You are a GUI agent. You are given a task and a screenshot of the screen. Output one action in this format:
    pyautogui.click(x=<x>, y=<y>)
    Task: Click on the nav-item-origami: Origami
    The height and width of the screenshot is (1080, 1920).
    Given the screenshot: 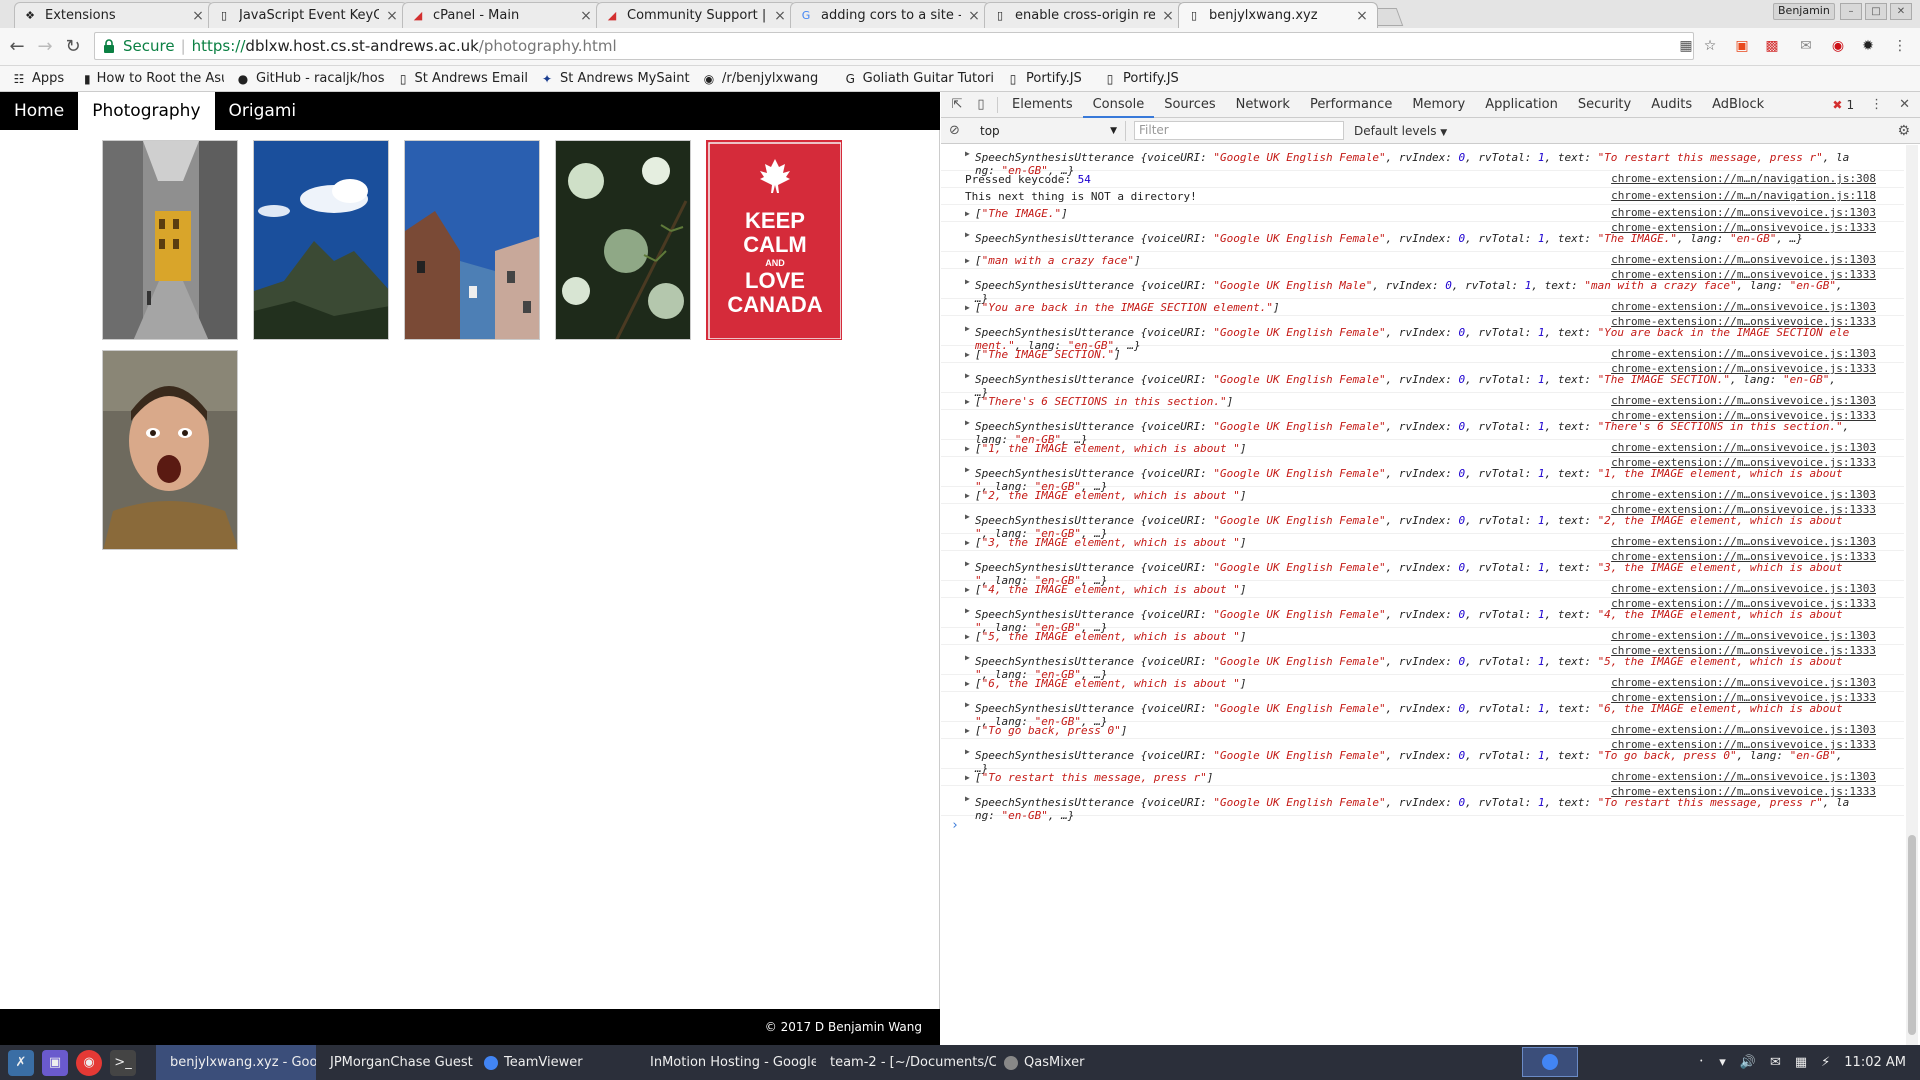 What is the action you would take?
    pyautogui.click(x=263, y=111)
    